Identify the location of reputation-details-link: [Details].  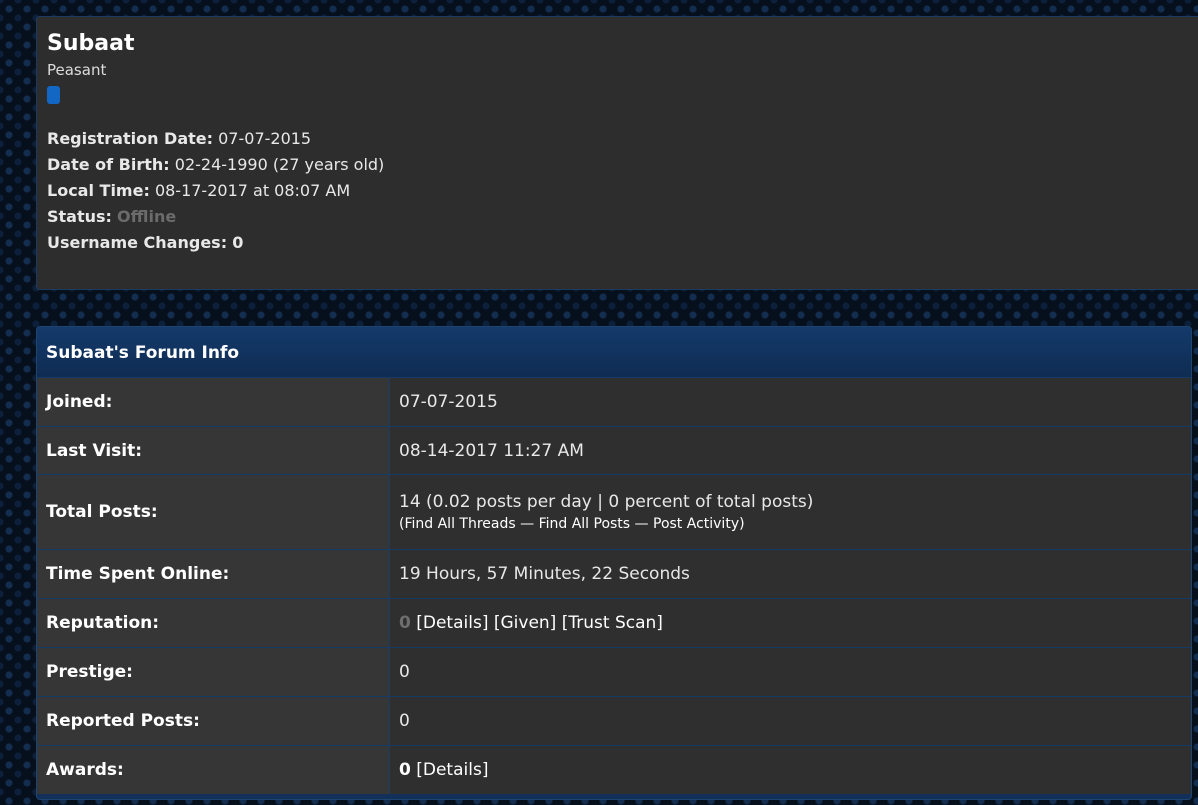
(452, 623).